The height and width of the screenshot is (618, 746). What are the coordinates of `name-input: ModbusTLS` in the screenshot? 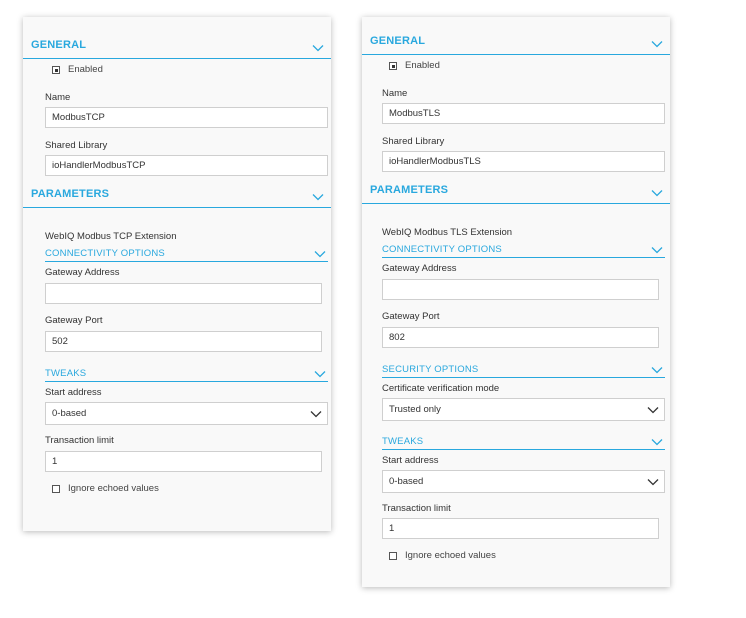 It's located at (523, 113).